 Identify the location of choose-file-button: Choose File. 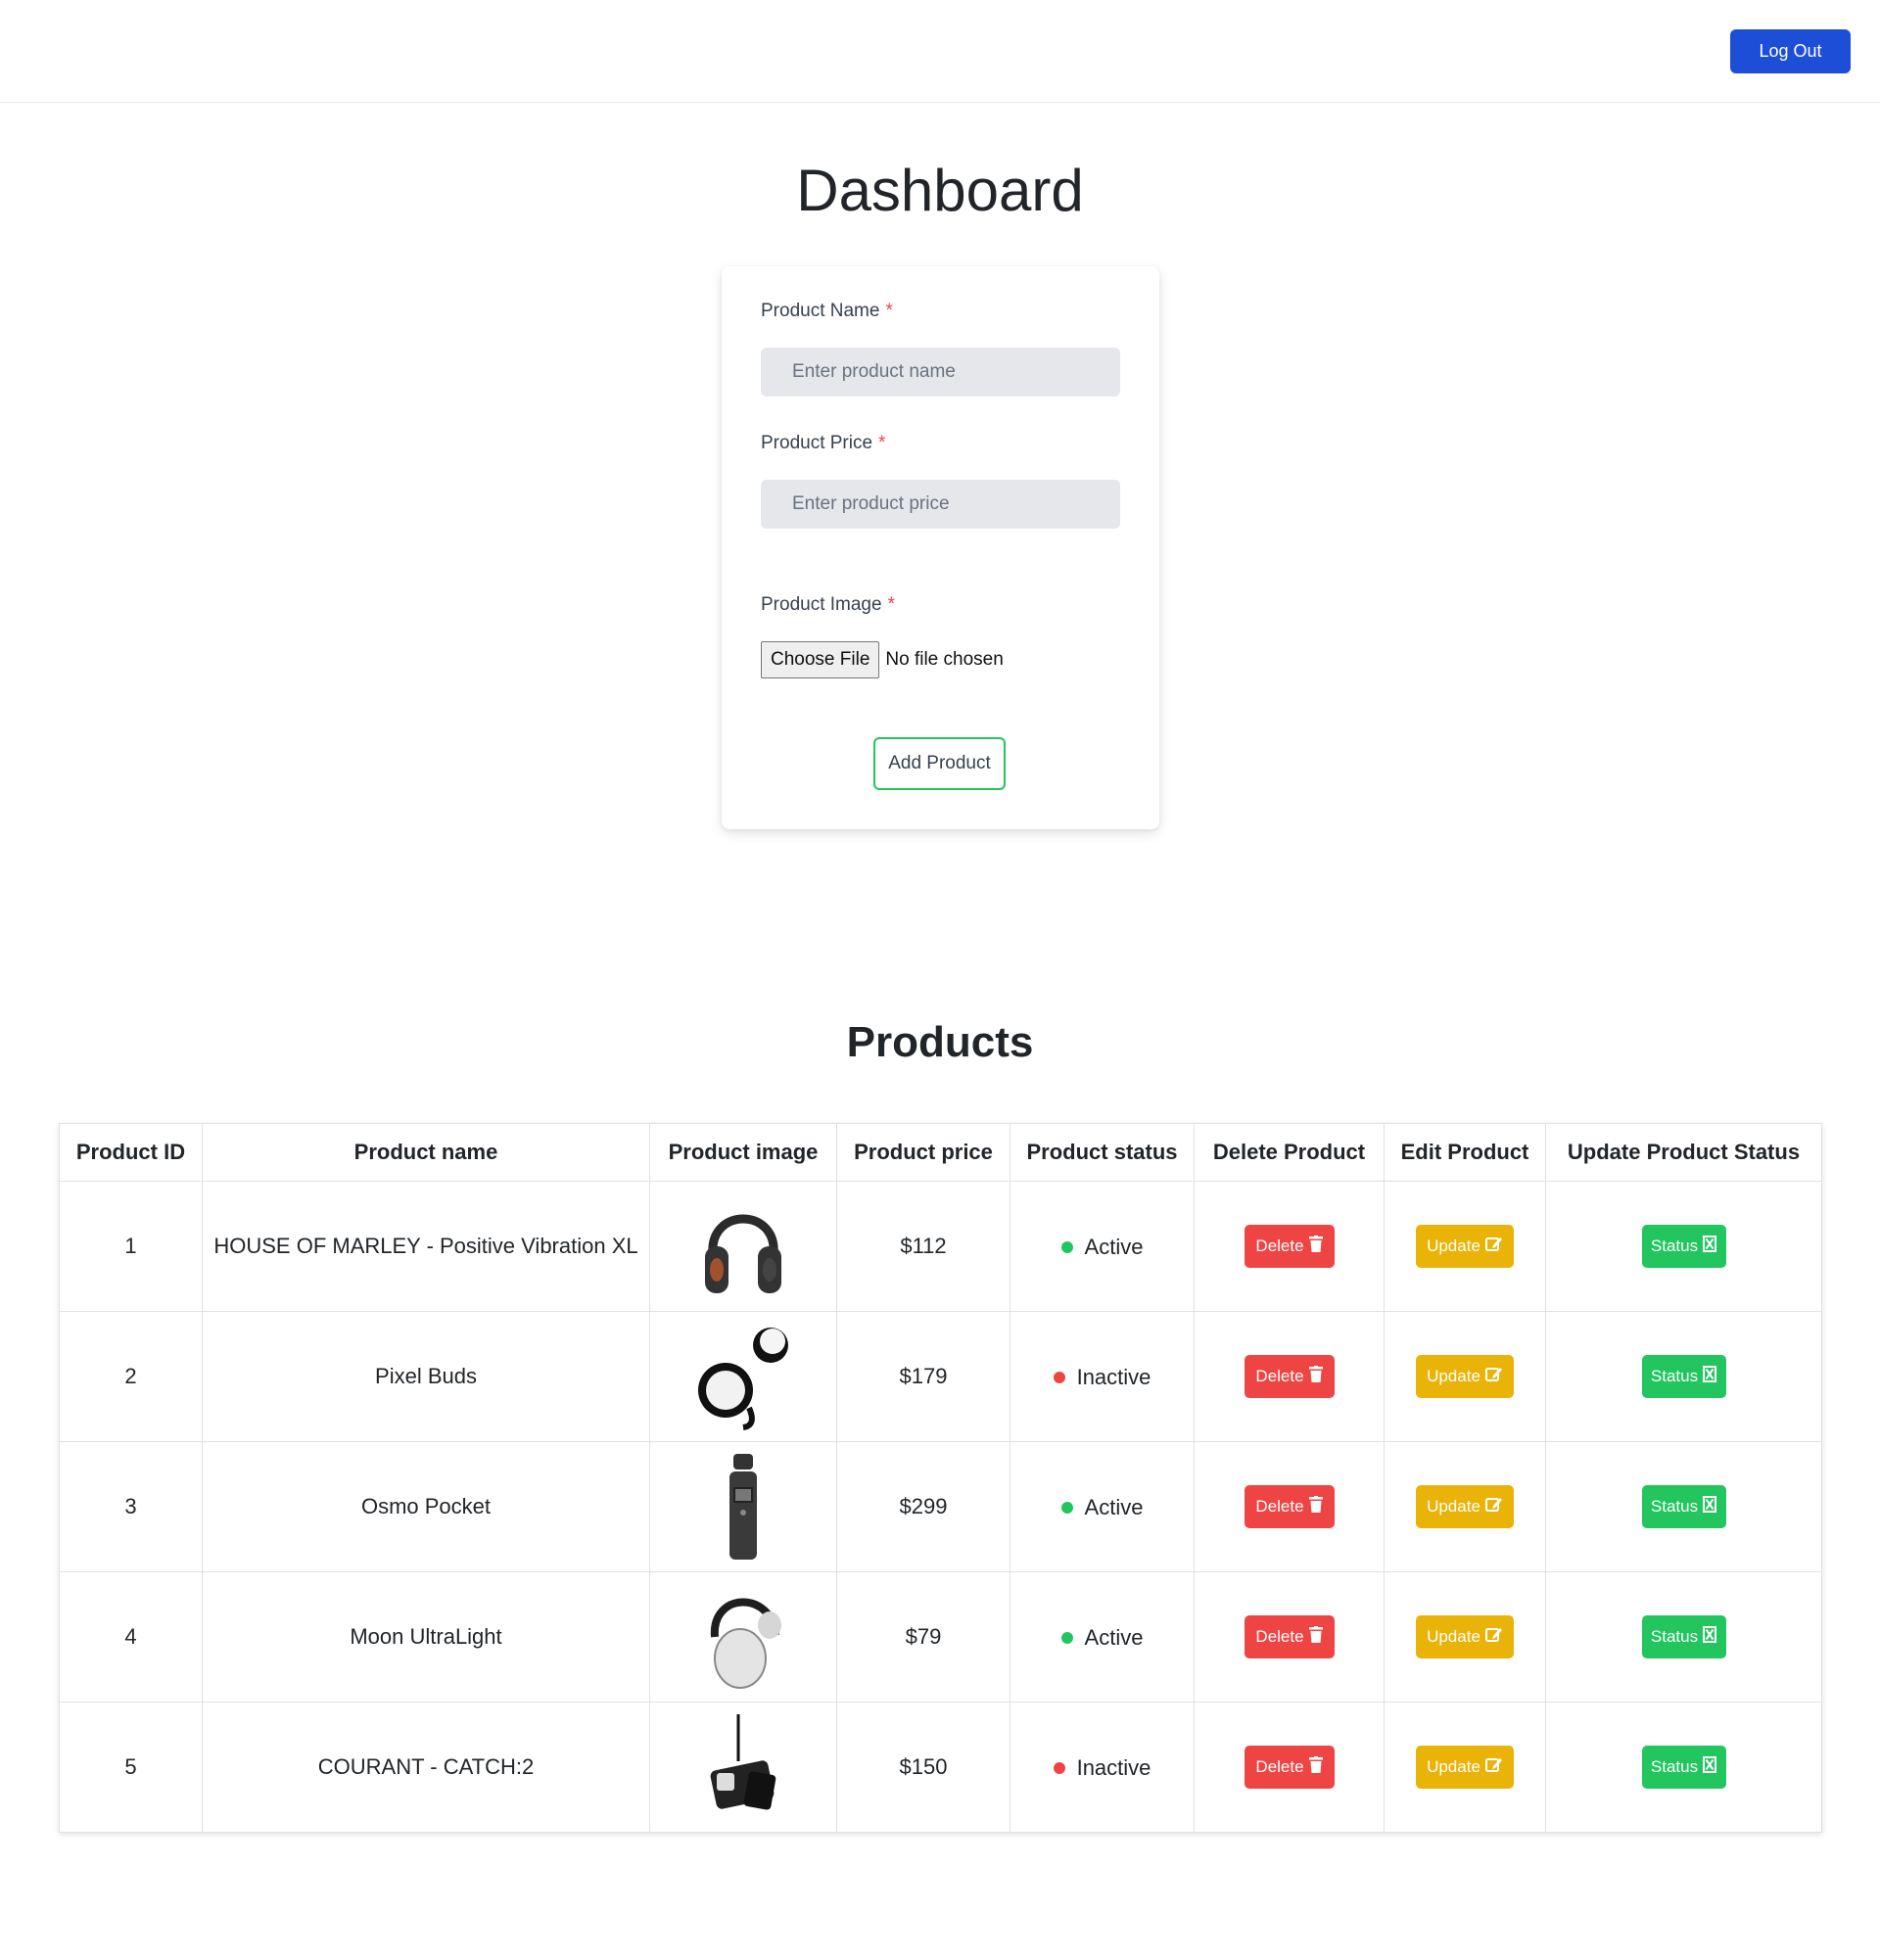
(820, 659).